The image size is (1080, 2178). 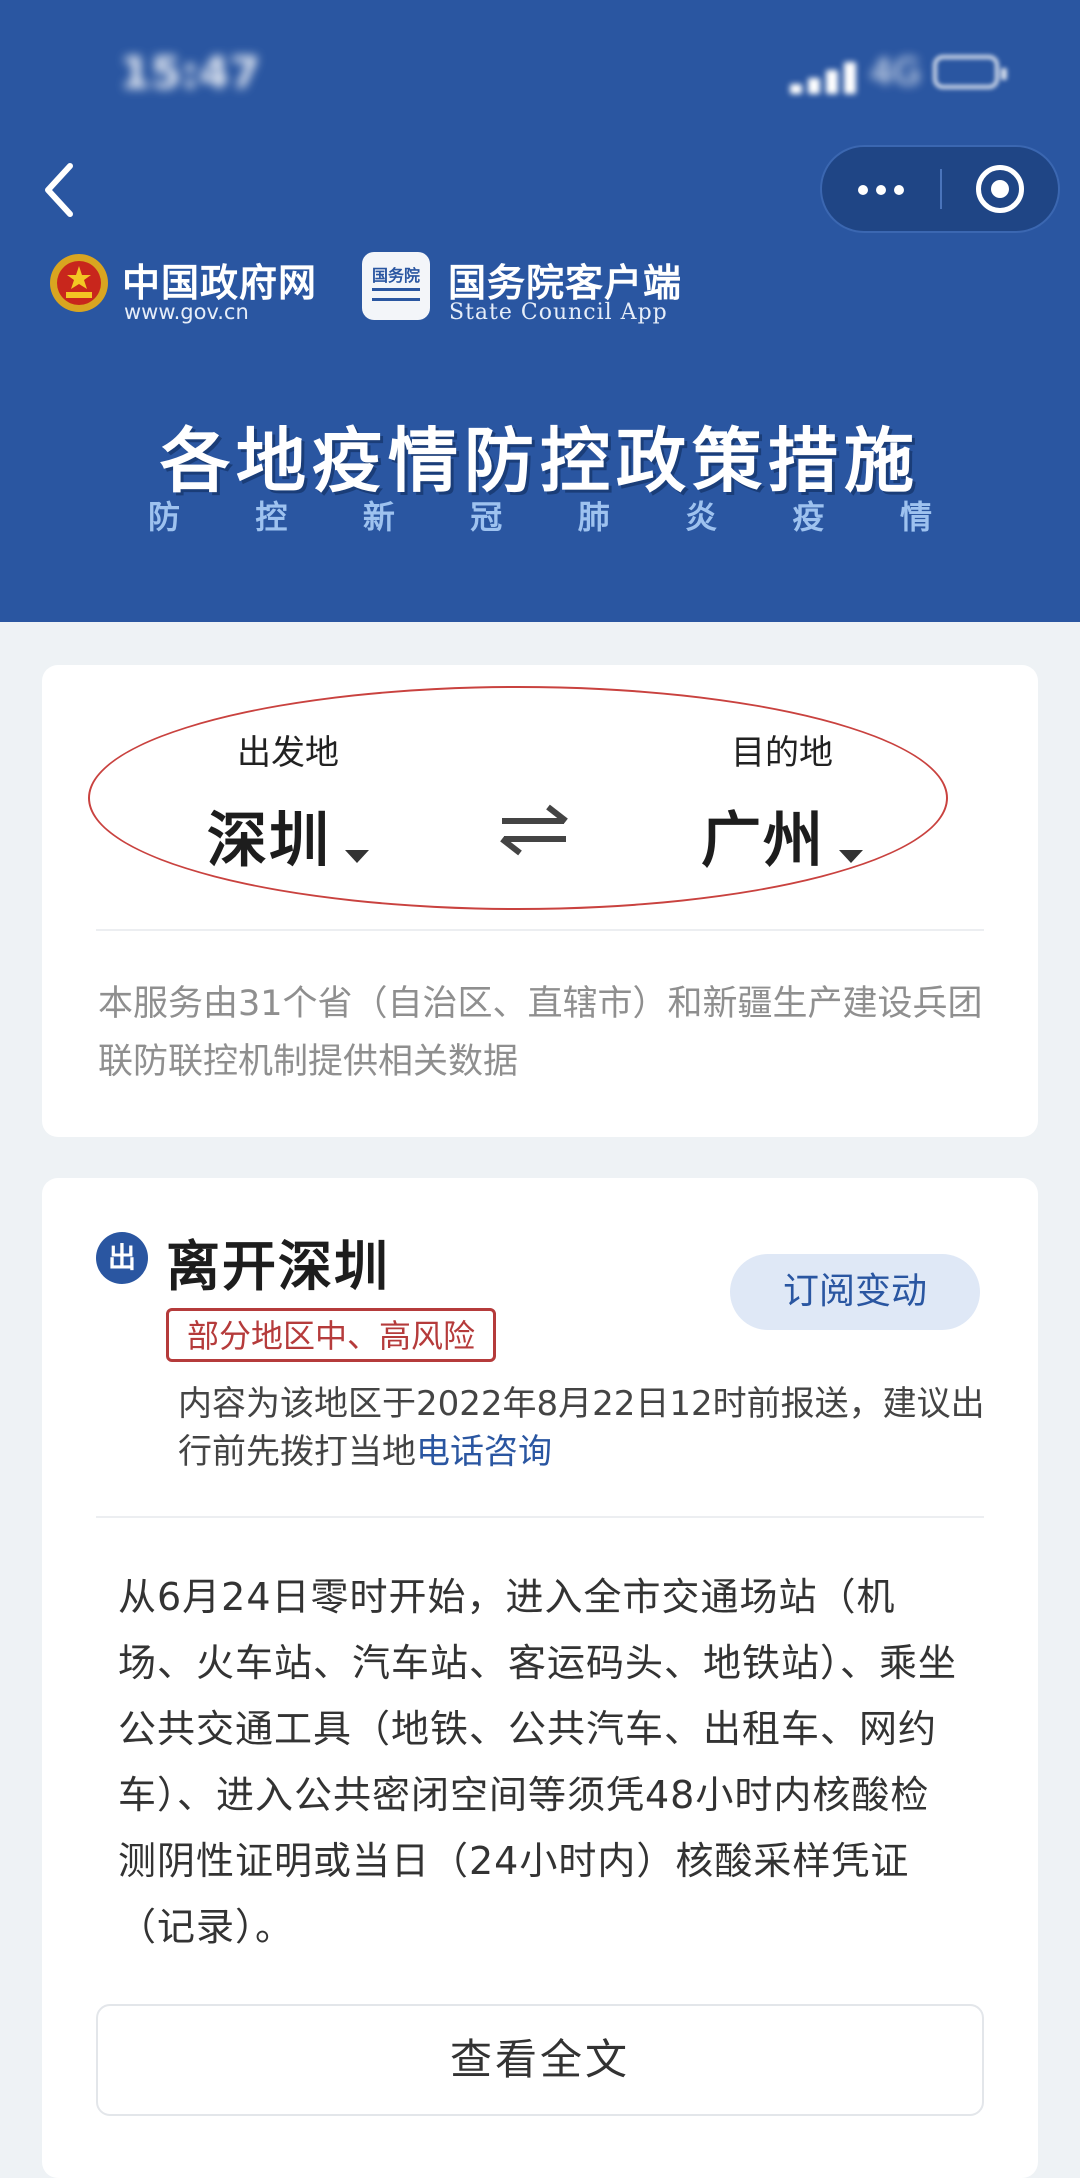 What do you see at coordinates (484, 1452) in the screenshot?
I see `phone-consult-link: 电话咨询` at bounding box center [484, 1452].